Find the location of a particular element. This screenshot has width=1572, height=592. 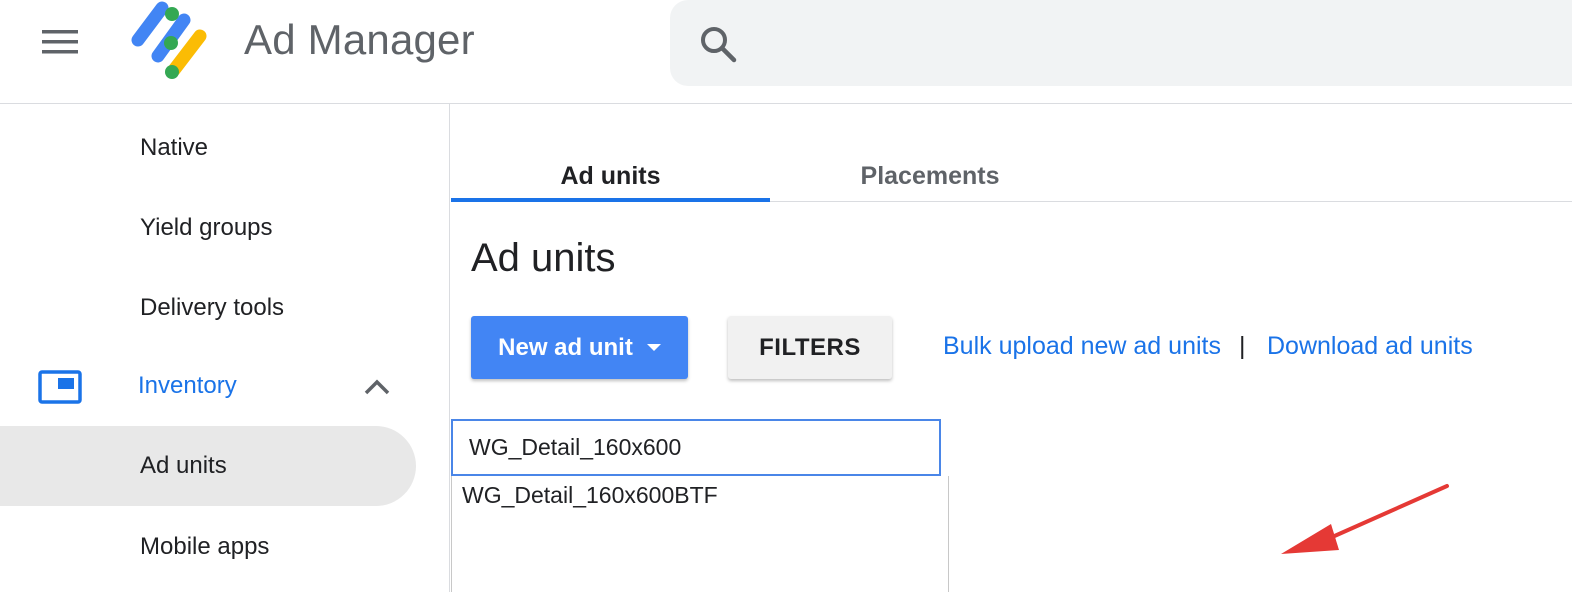

autocomplete-suggestion: WG_Detail_160x600BTF is located at coordinates (590, 495).